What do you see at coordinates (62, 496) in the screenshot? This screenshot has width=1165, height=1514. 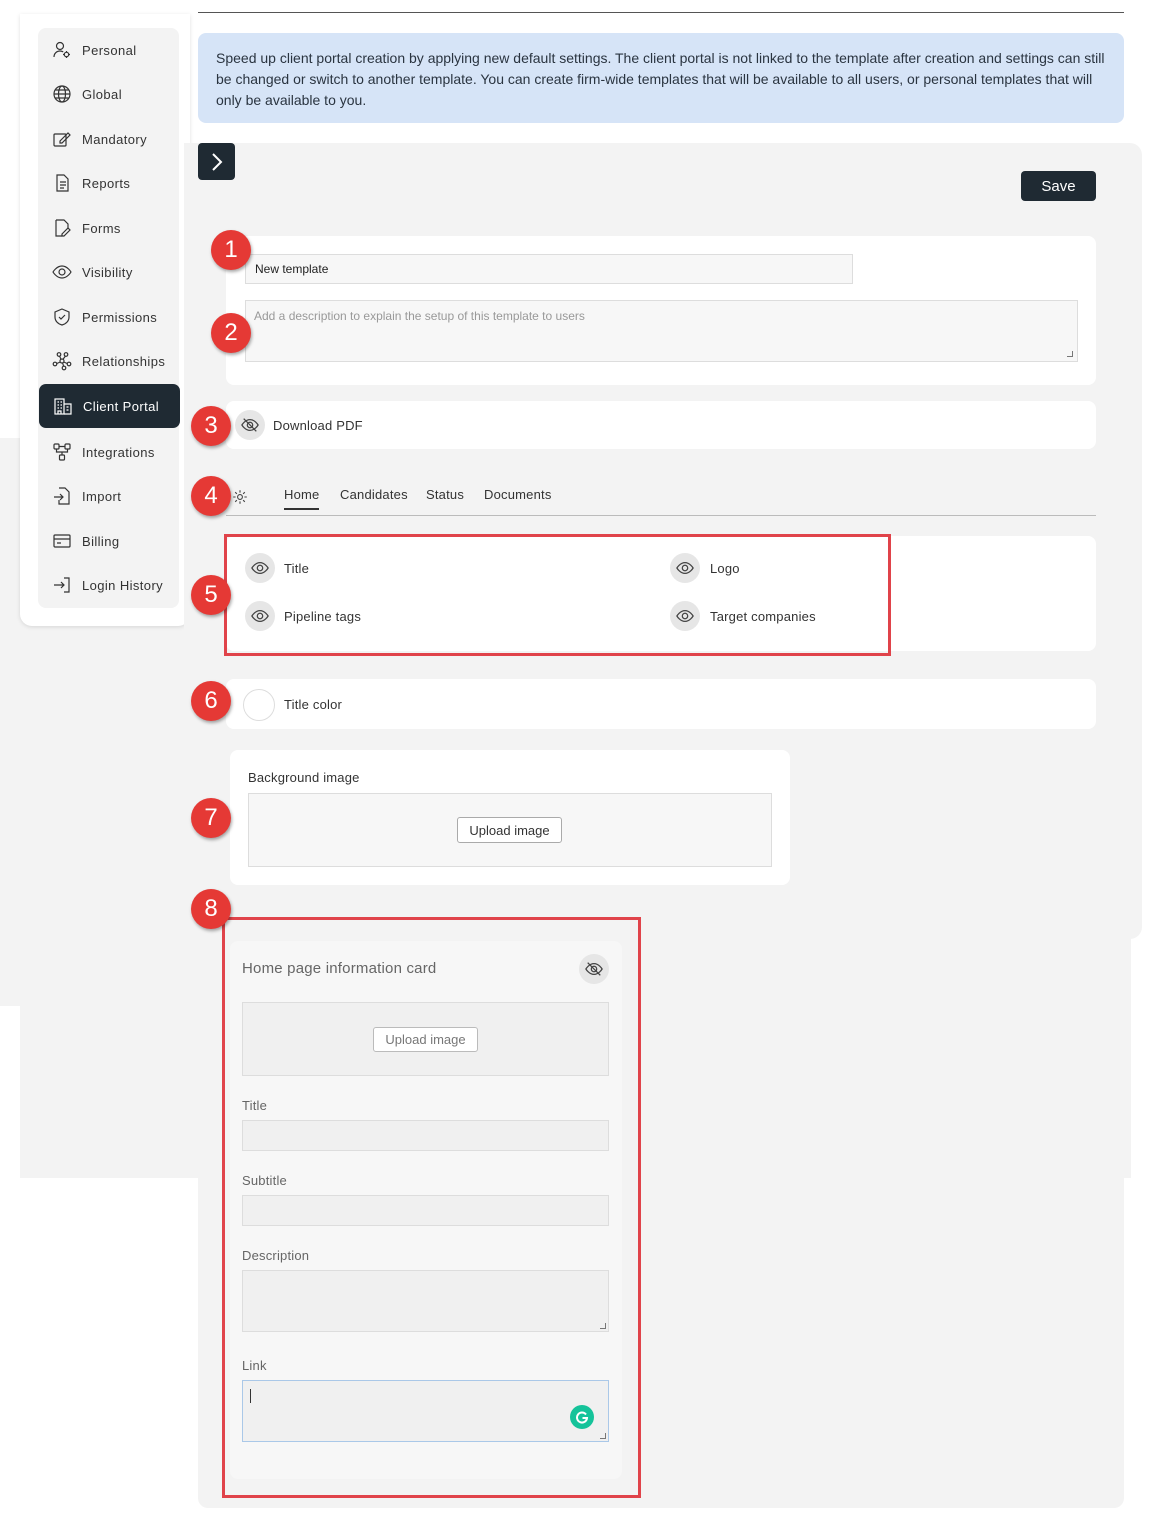 I see `import-icon` at bounding box center [62, 496].